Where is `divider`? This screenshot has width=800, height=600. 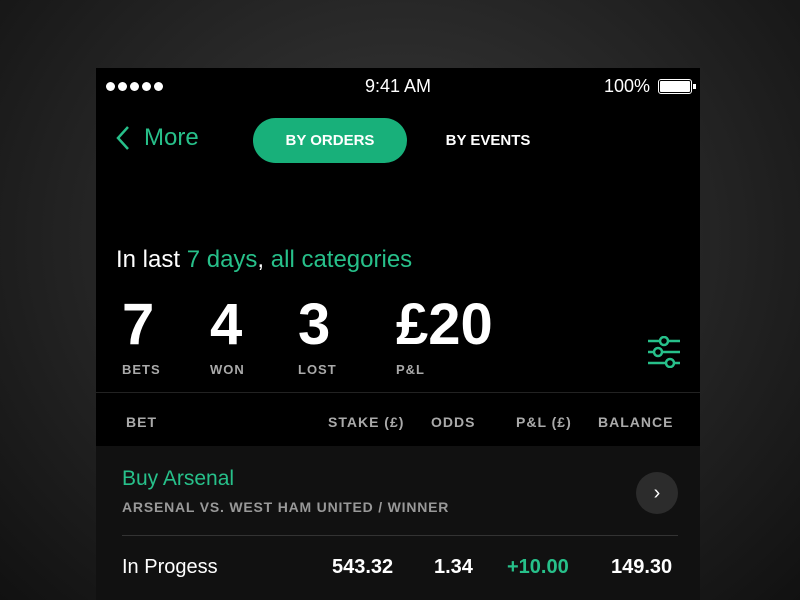 divider is located at coordinates (398, 392).